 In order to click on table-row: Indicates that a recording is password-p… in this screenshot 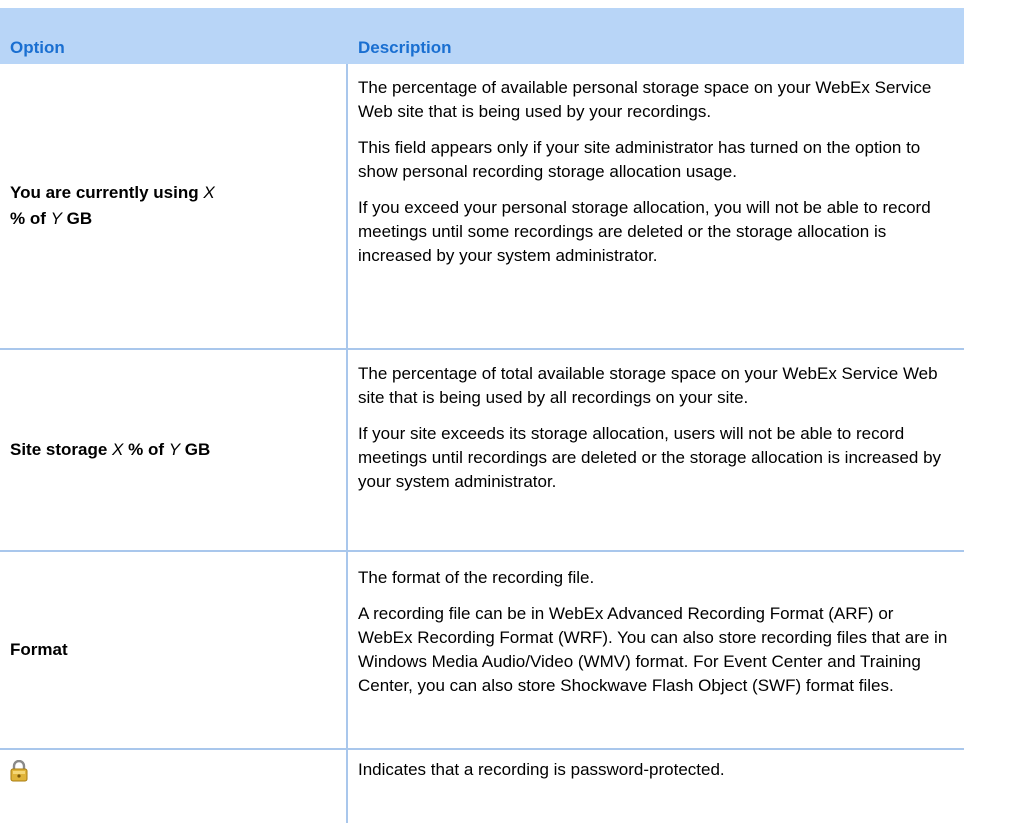, I will do `click(482, 786)`.